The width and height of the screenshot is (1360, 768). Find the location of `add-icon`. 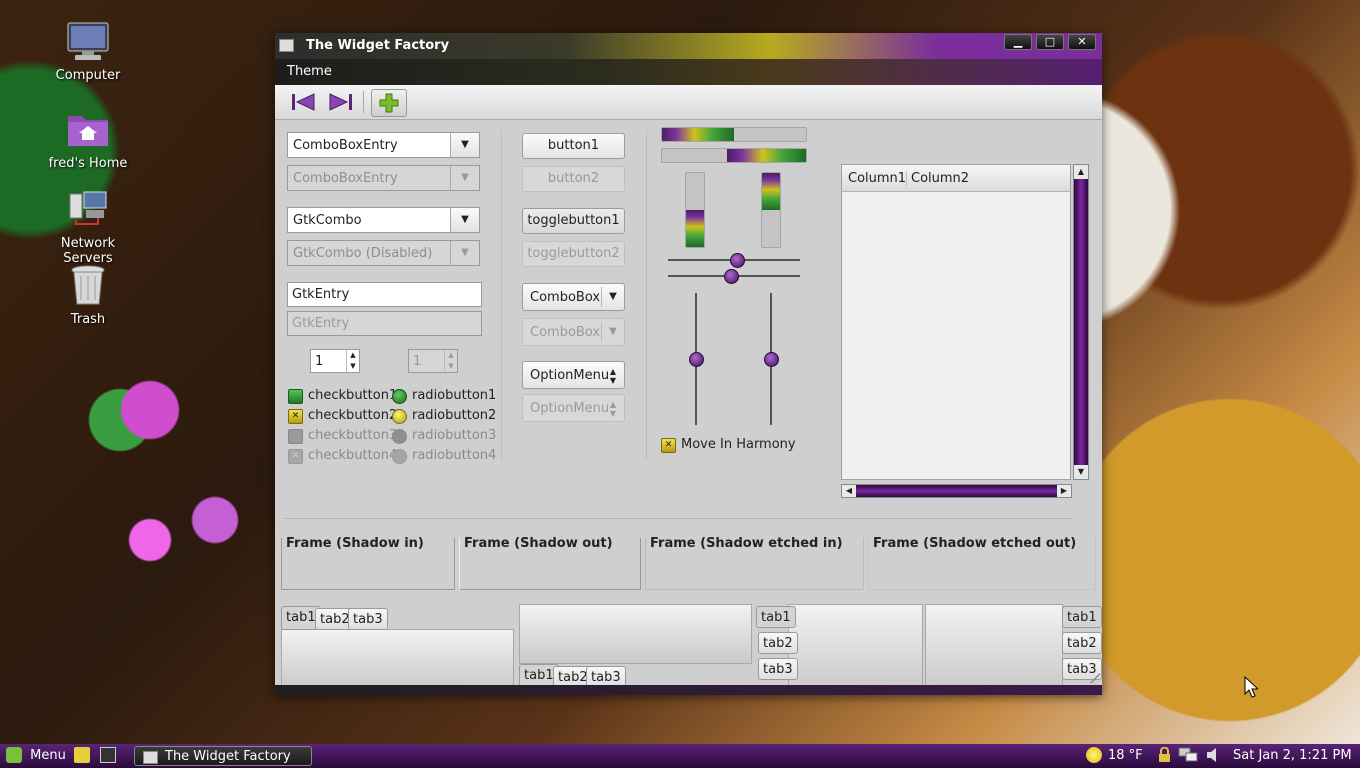

add-icon is located at coordinates (389, 103).